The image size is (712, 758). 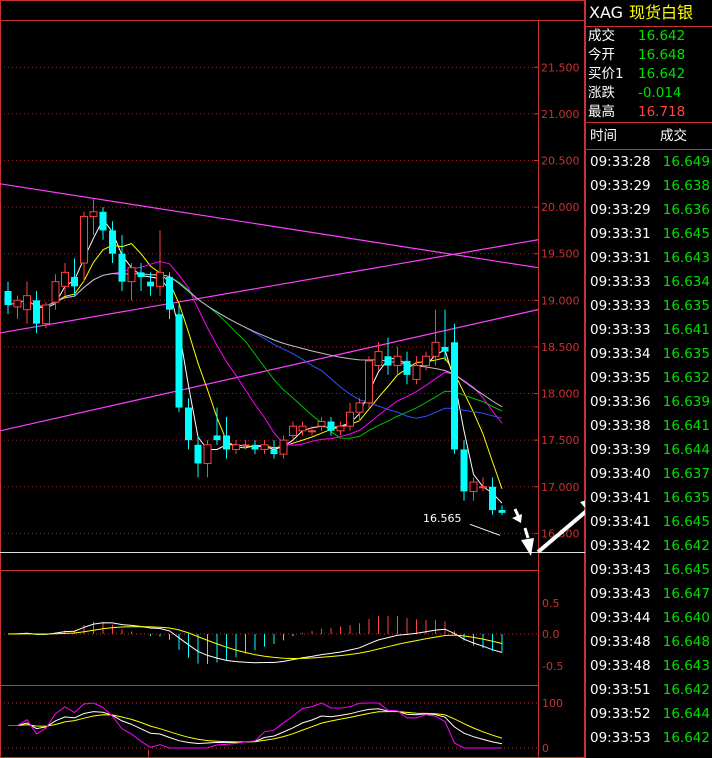 I want to click on quote-label: 买价1, so click(x=606, y=74).